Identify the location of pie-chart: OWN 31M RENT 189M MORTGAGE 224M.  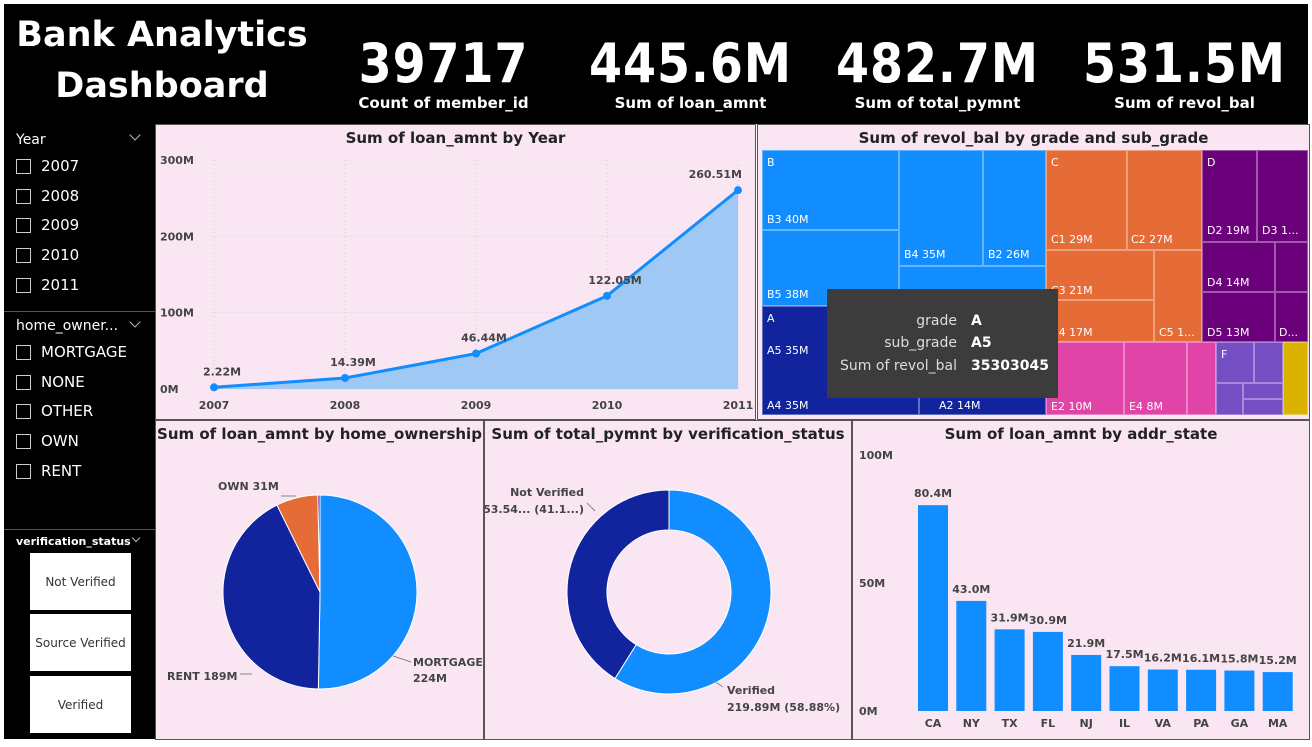
(325, 585).